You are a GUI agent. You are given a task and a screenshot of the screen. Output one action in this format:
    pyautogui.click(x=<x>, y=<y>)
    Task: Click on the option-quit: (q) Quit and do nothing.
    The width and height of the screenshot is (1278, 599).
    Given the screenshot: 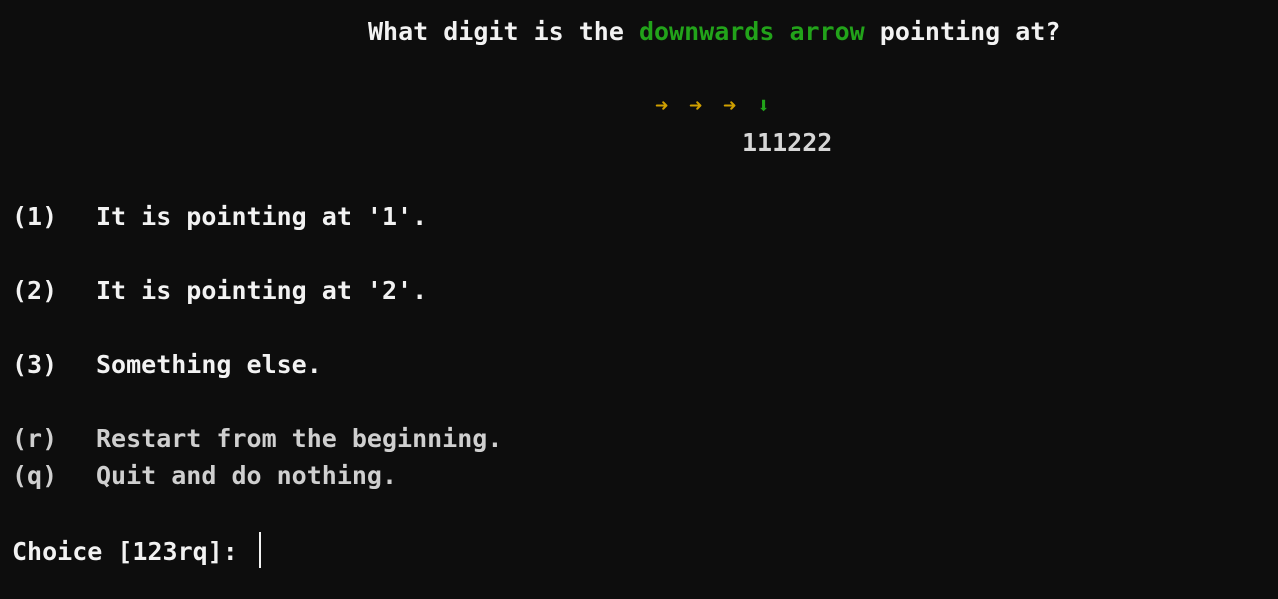 What is the action you would take?
    pyautogui.click(x=204, y=476)
    